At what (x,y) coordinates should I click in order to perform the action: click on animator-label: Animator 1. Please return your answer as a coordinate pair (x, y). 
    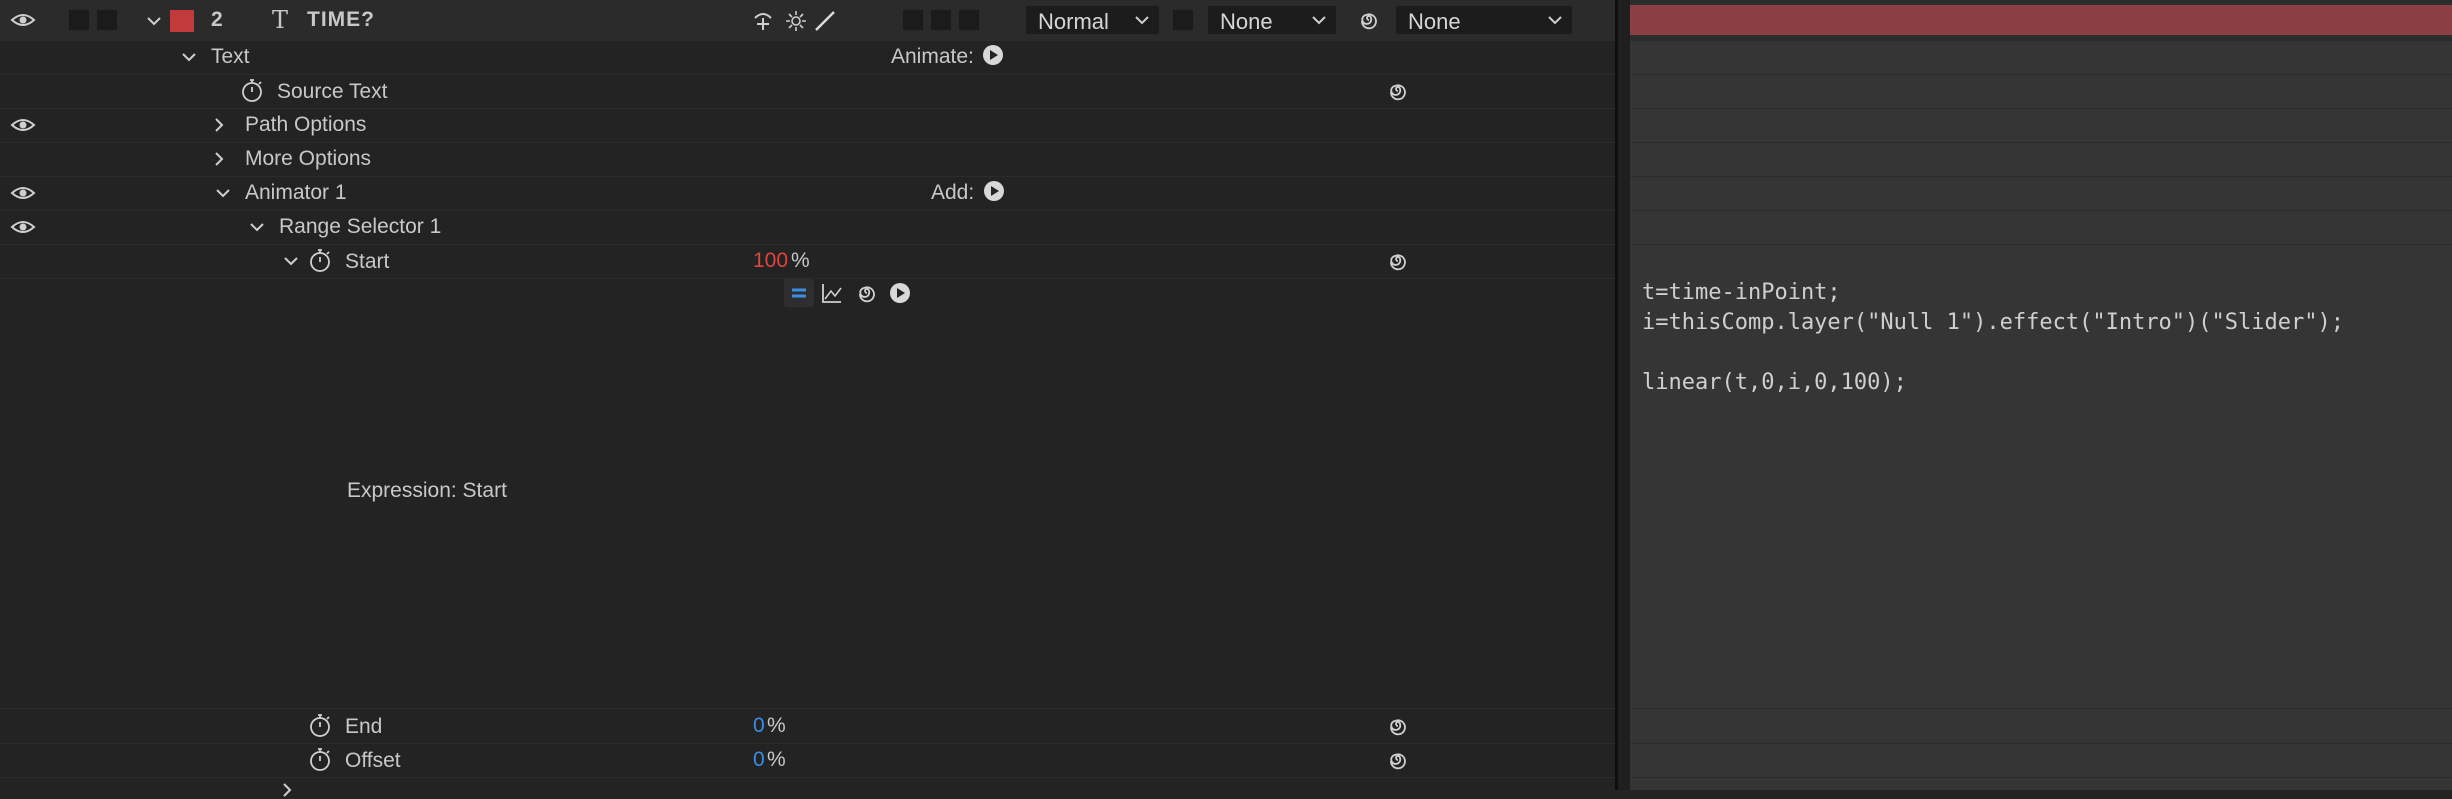
    Looking at the image, I should click on (296, 192).